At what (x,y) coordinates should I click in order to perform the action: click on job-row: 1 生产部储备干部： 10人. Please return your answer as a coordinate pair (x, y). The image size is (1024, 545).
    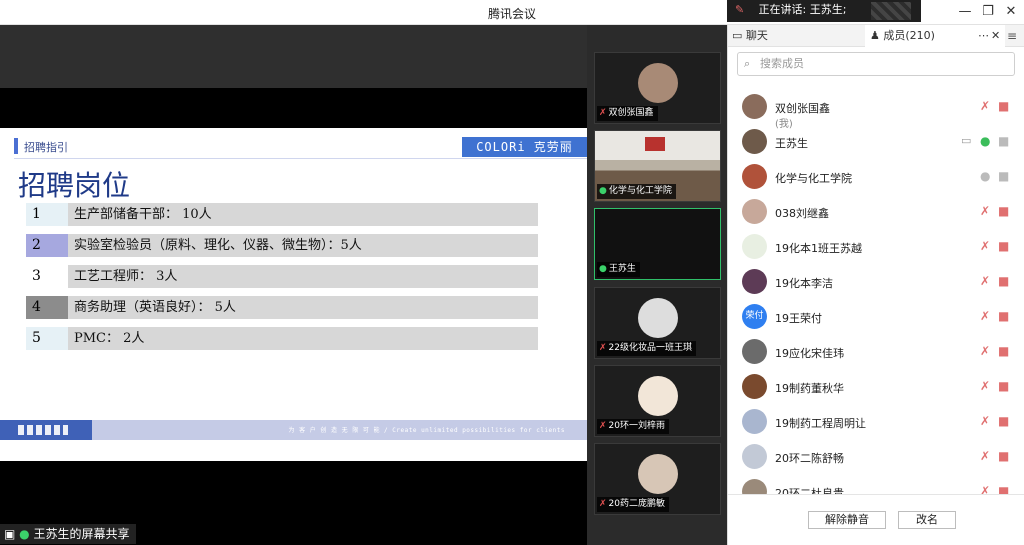
    Looking at the image, I should click on (282, 214).